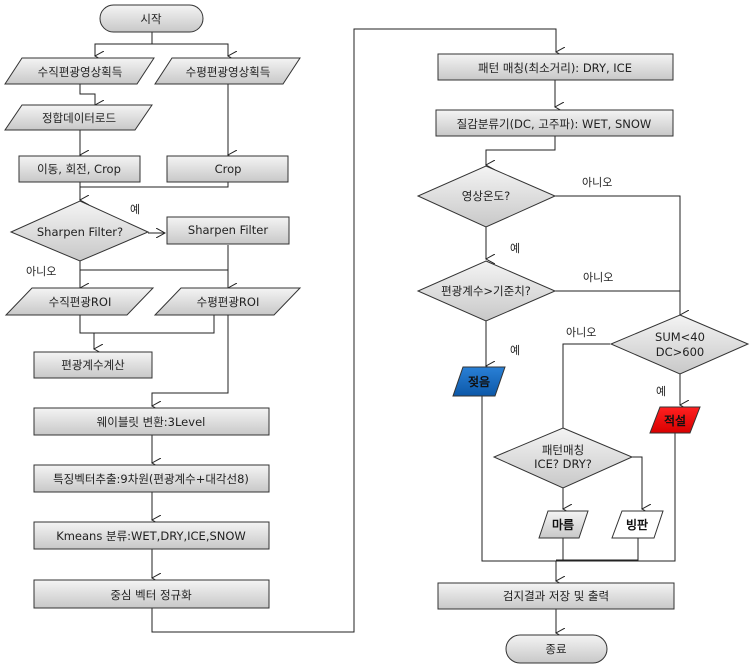  I want to click on edge-to-wavelet, so click(190, 360).